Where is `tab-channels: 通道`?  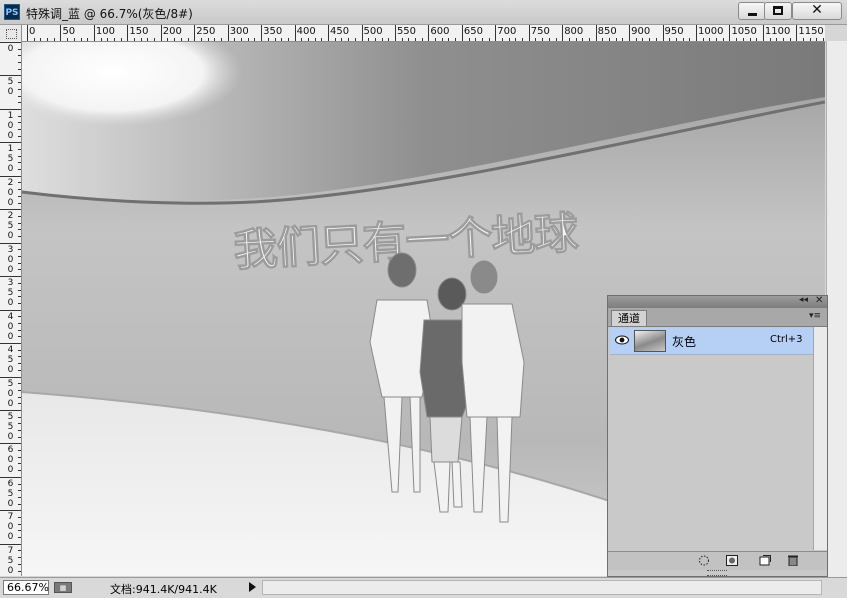 tab-channels: 通道 is located at coordinates (629, 318).